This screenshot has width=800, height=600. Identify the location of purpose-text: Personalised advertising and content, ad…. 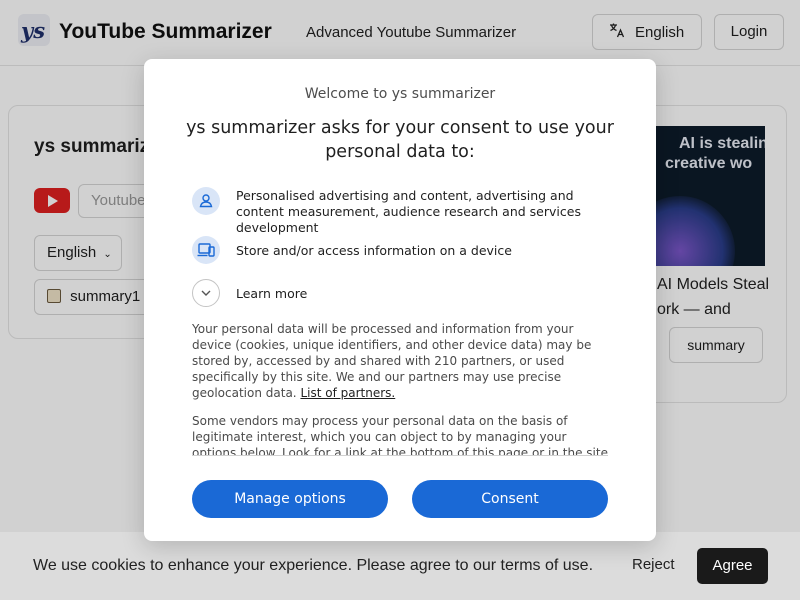
(408, 211).